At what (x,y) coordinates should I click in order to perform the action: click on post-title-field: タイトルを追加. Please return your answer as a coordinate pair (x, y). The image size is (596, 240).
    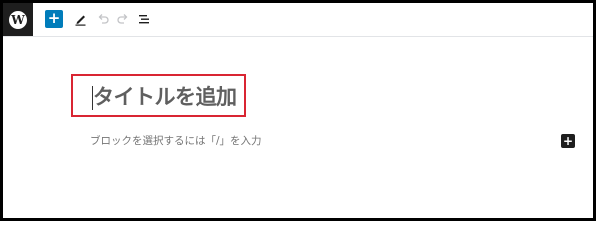
    Looking at the image, I should click on (158, 95).